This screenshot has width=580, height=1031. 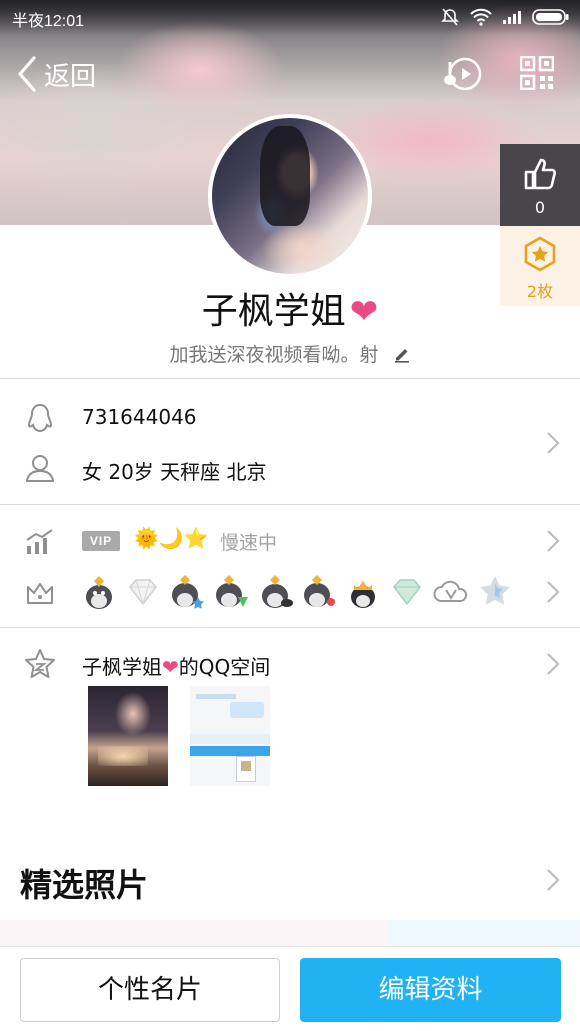 I want to click on signature: 加我送深夜视频看呦。射, so click(x=290, y=353).